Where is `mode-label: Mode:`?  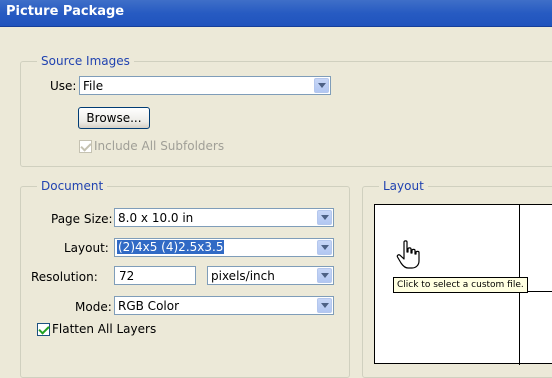
mode-label: Mode: is located at coordinates (93, 307).